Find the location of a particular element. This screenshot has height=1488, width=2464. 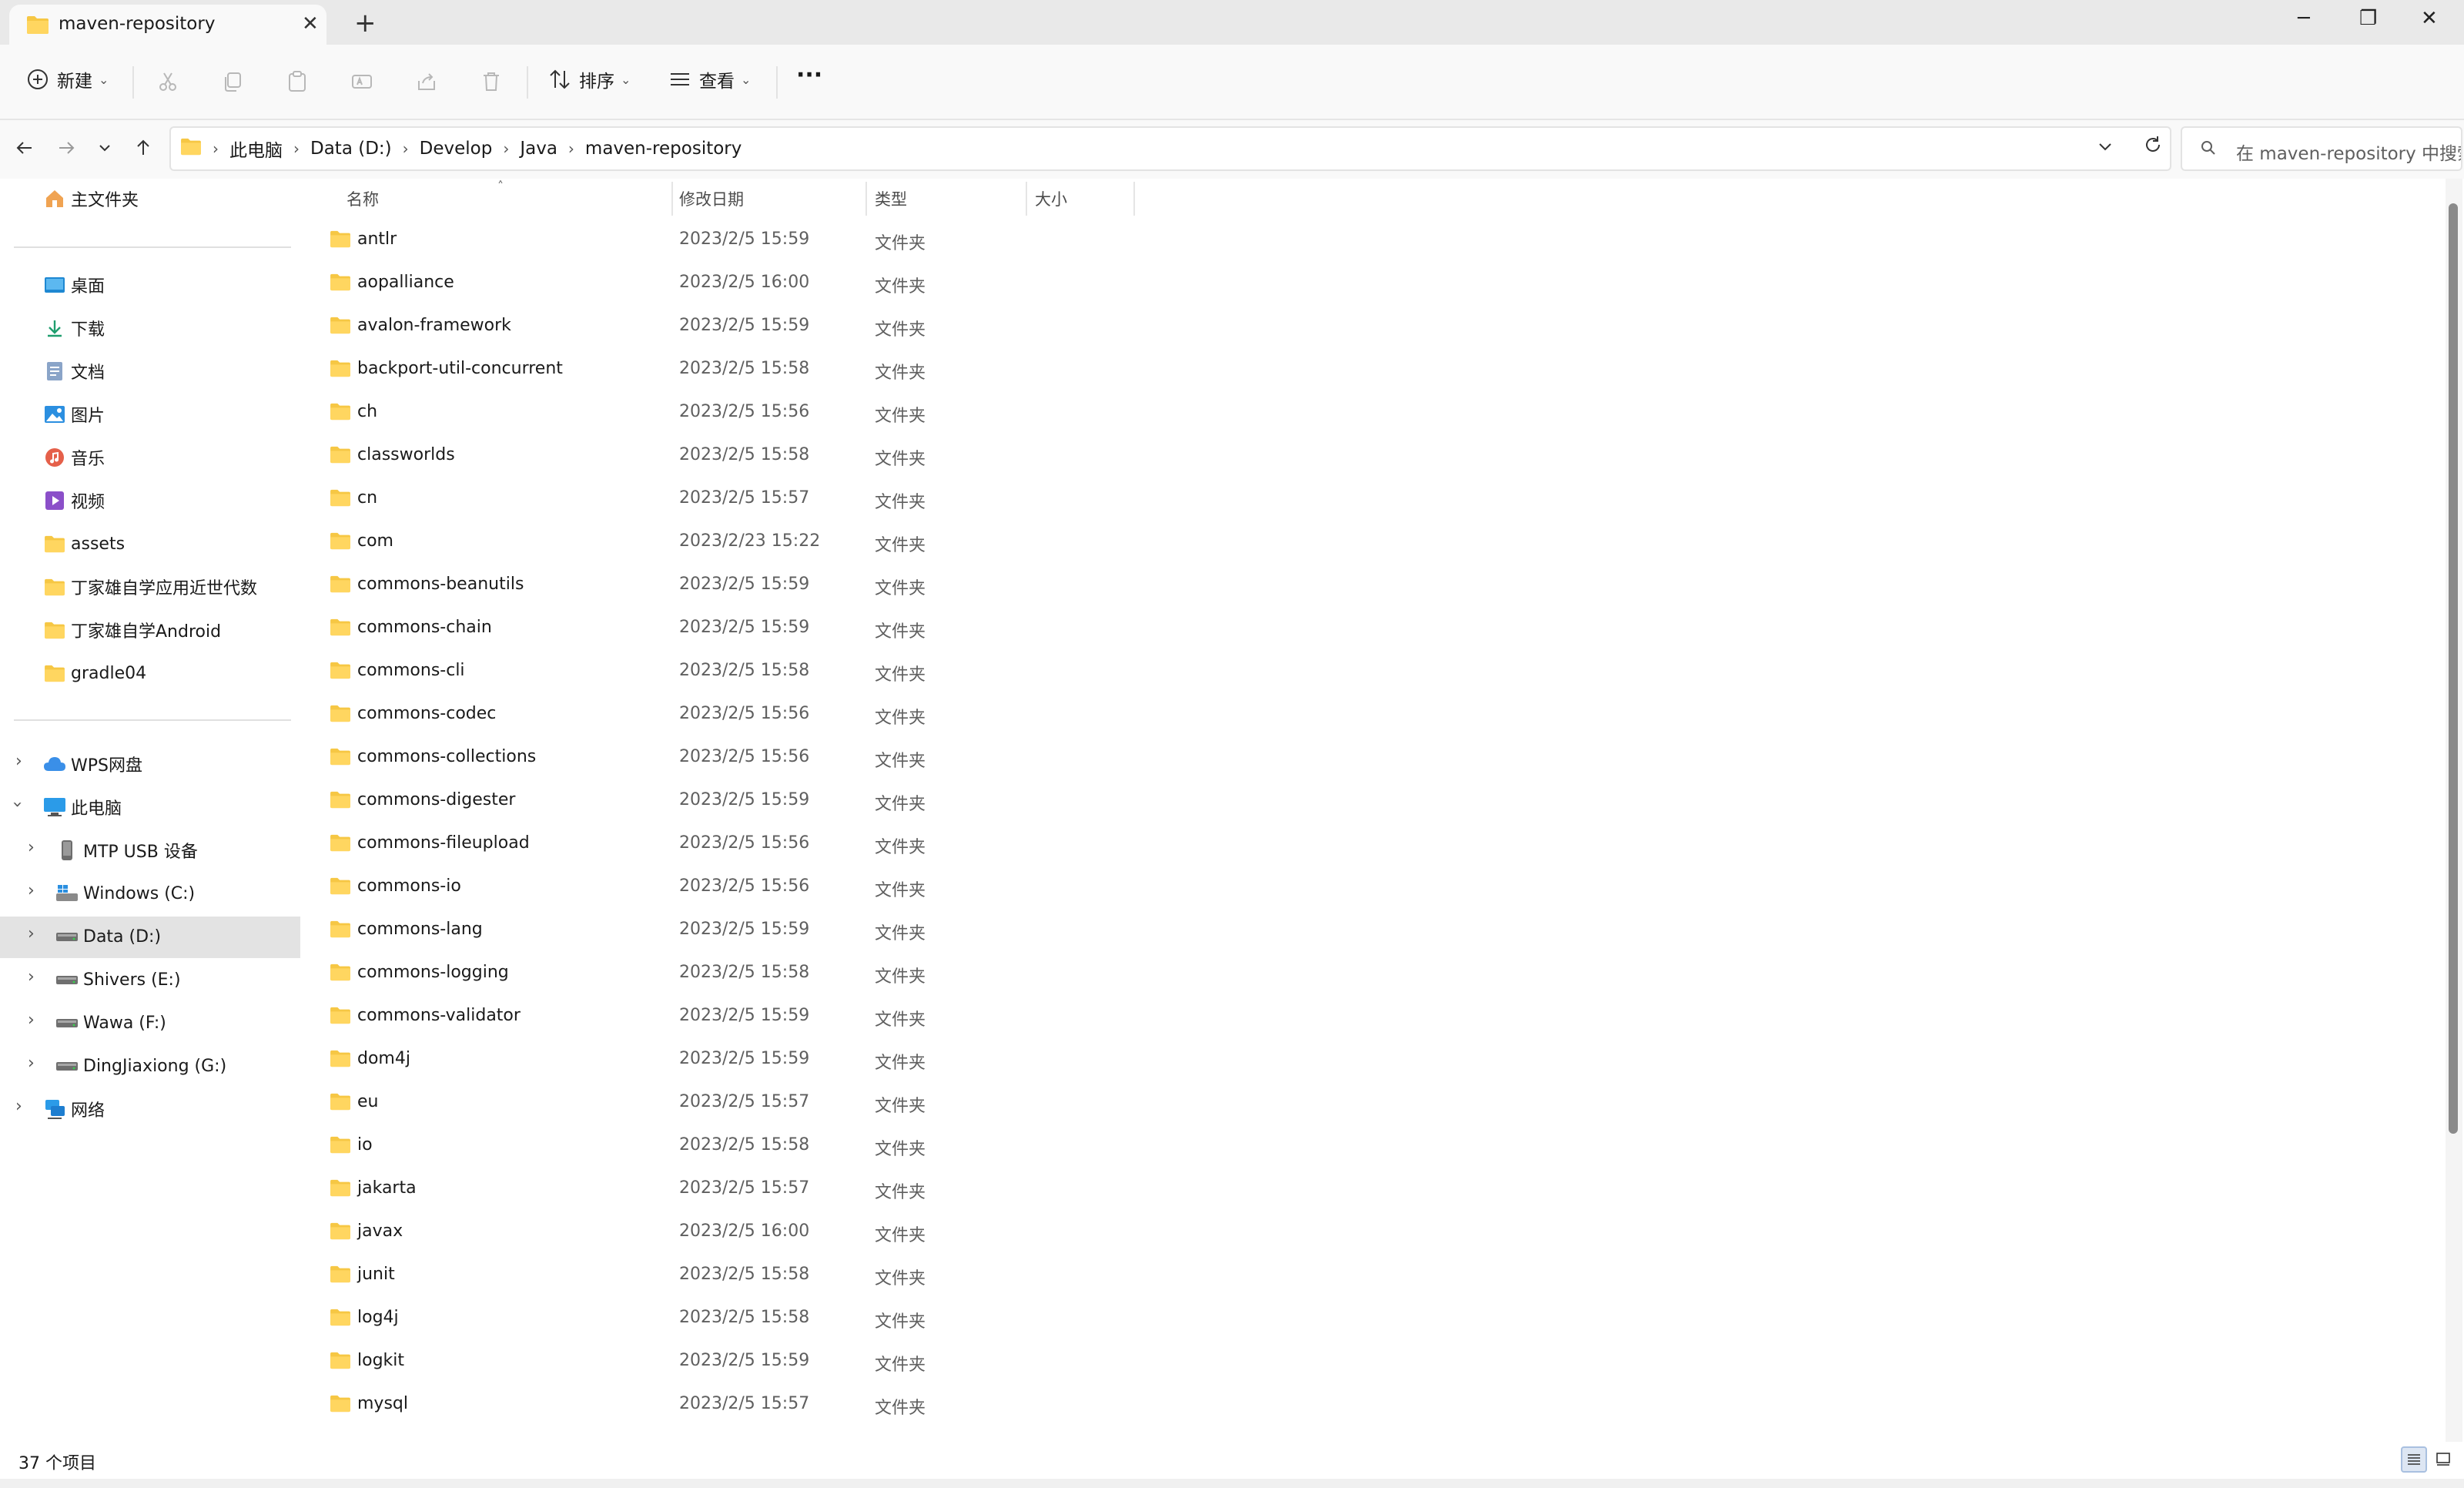

forward-button is located at coordinates (66, 148).